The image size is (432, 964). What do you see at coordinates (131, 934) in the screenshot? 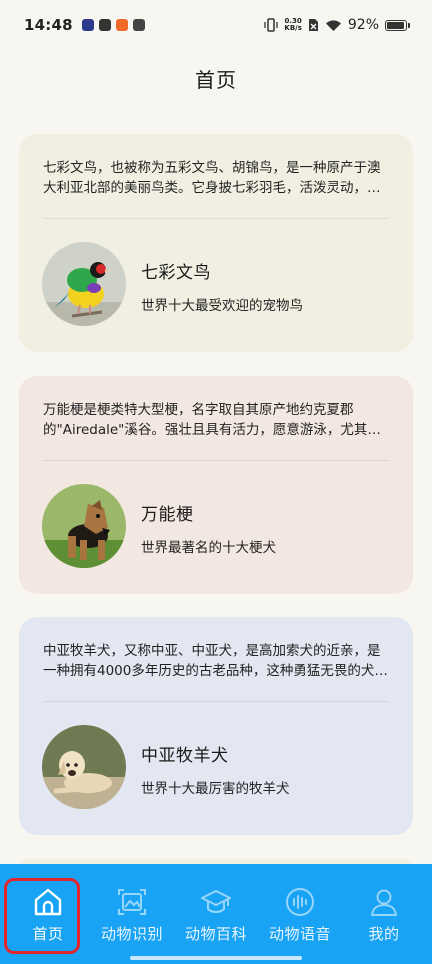
I see `nav-label: 动物识别` at bounding box center [131, 934].